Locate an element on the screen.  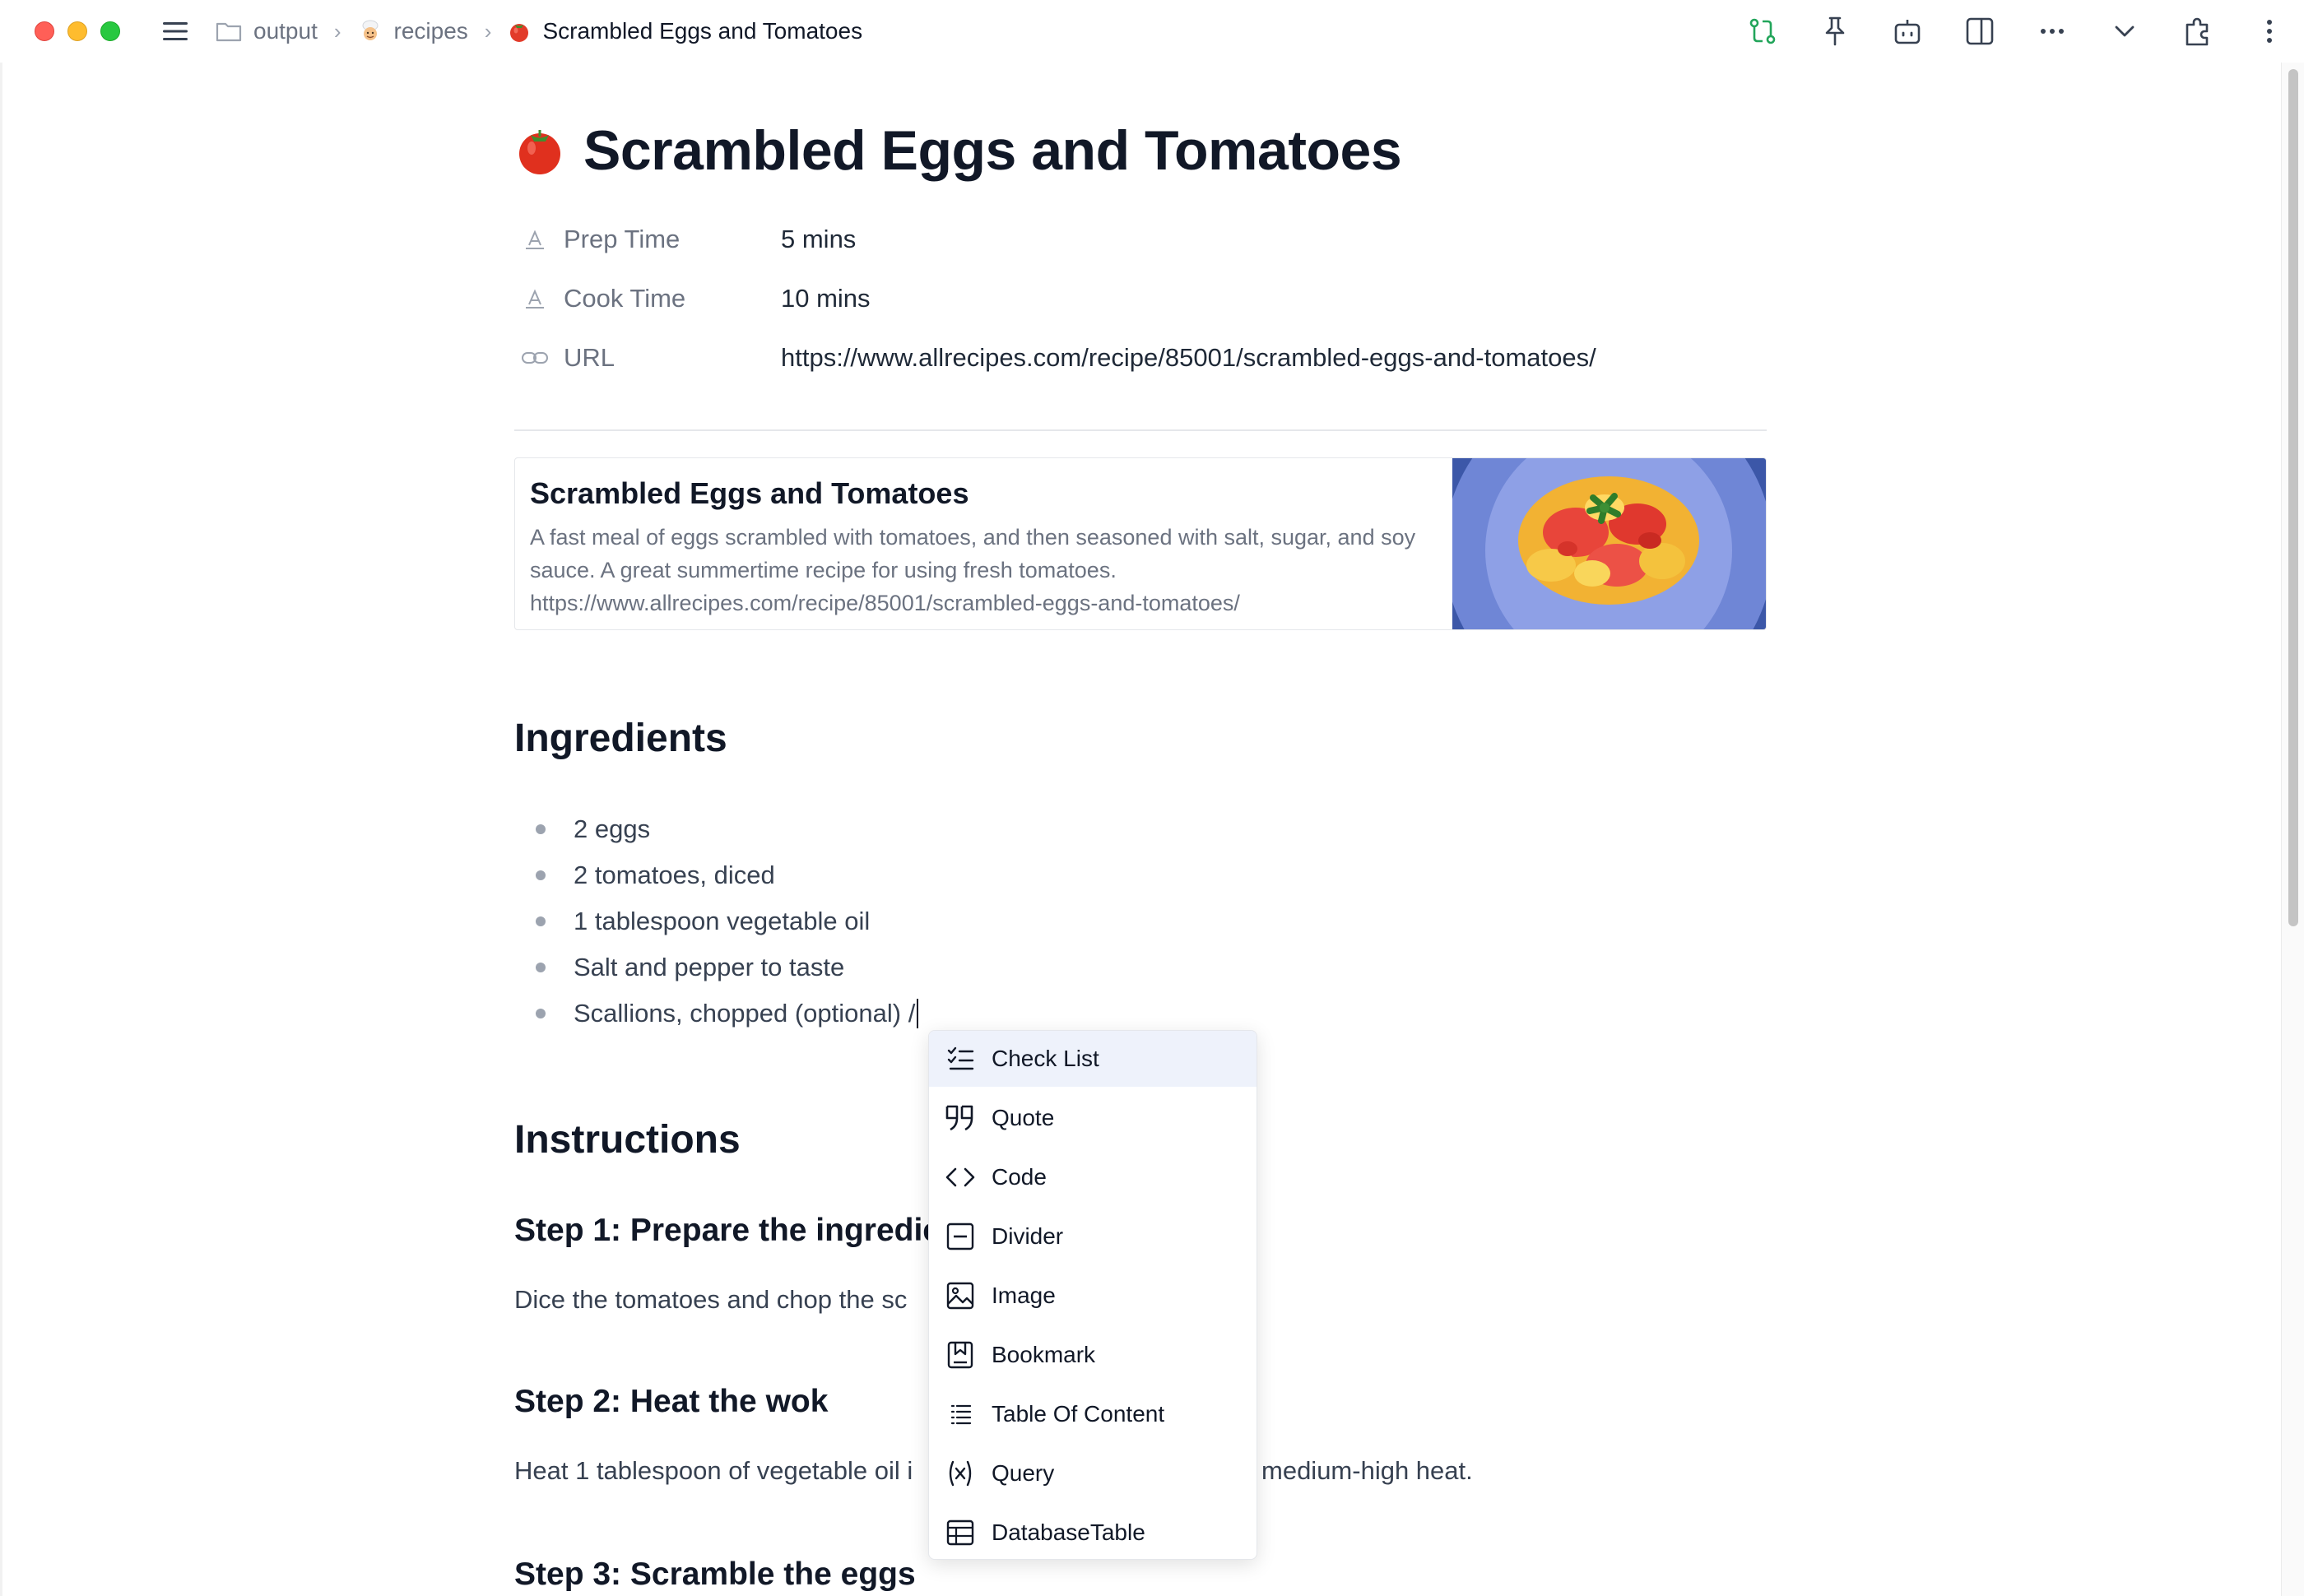
list-item-text: Scallions, chopped (optional) / is located at coordinates (744, 1013).